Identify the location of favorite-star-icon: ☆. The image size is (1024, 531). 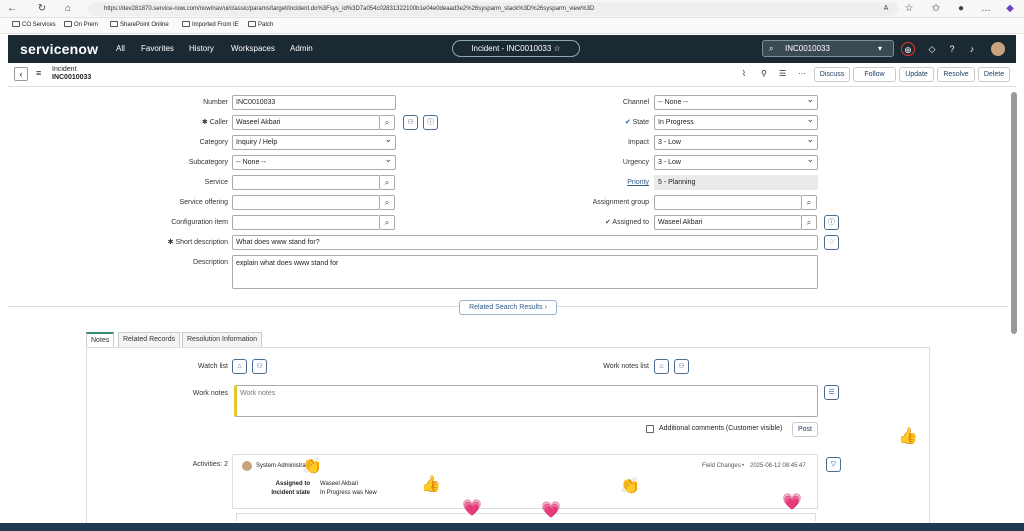
(909, 9).